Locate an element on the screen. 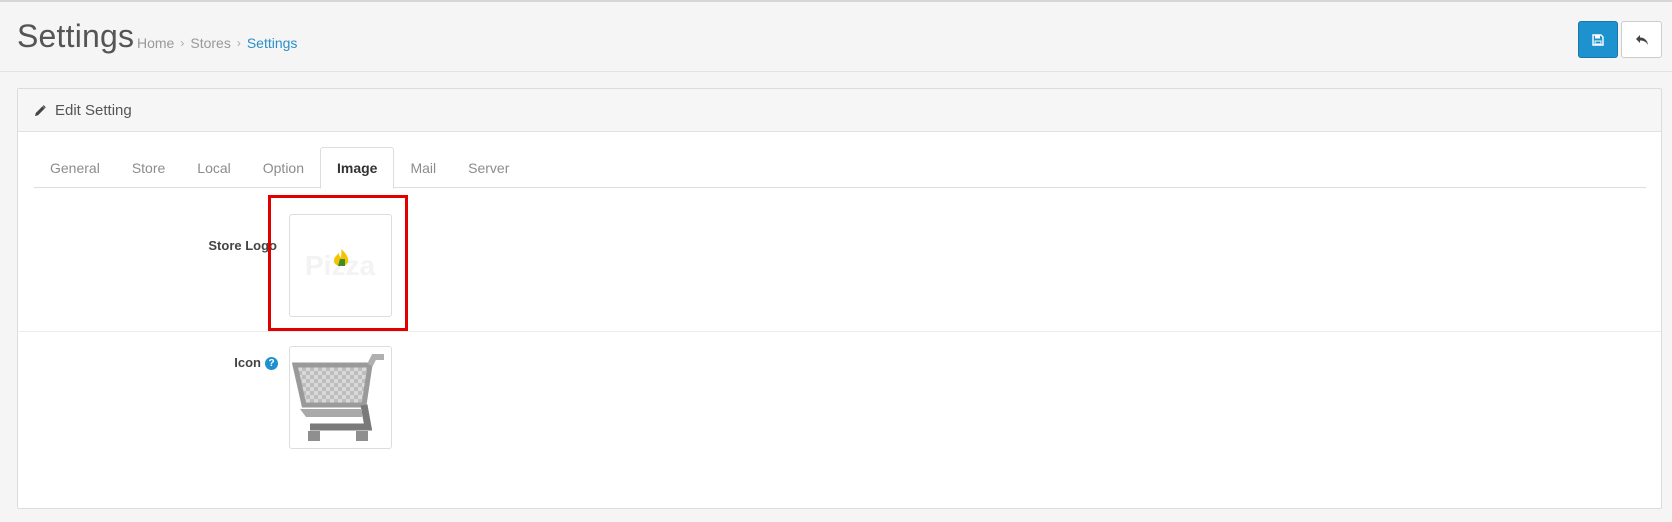 Image resolution: width=1672 pixels, height=522 pixels. shopping-cart-icon is located at coordinates (337, 397).